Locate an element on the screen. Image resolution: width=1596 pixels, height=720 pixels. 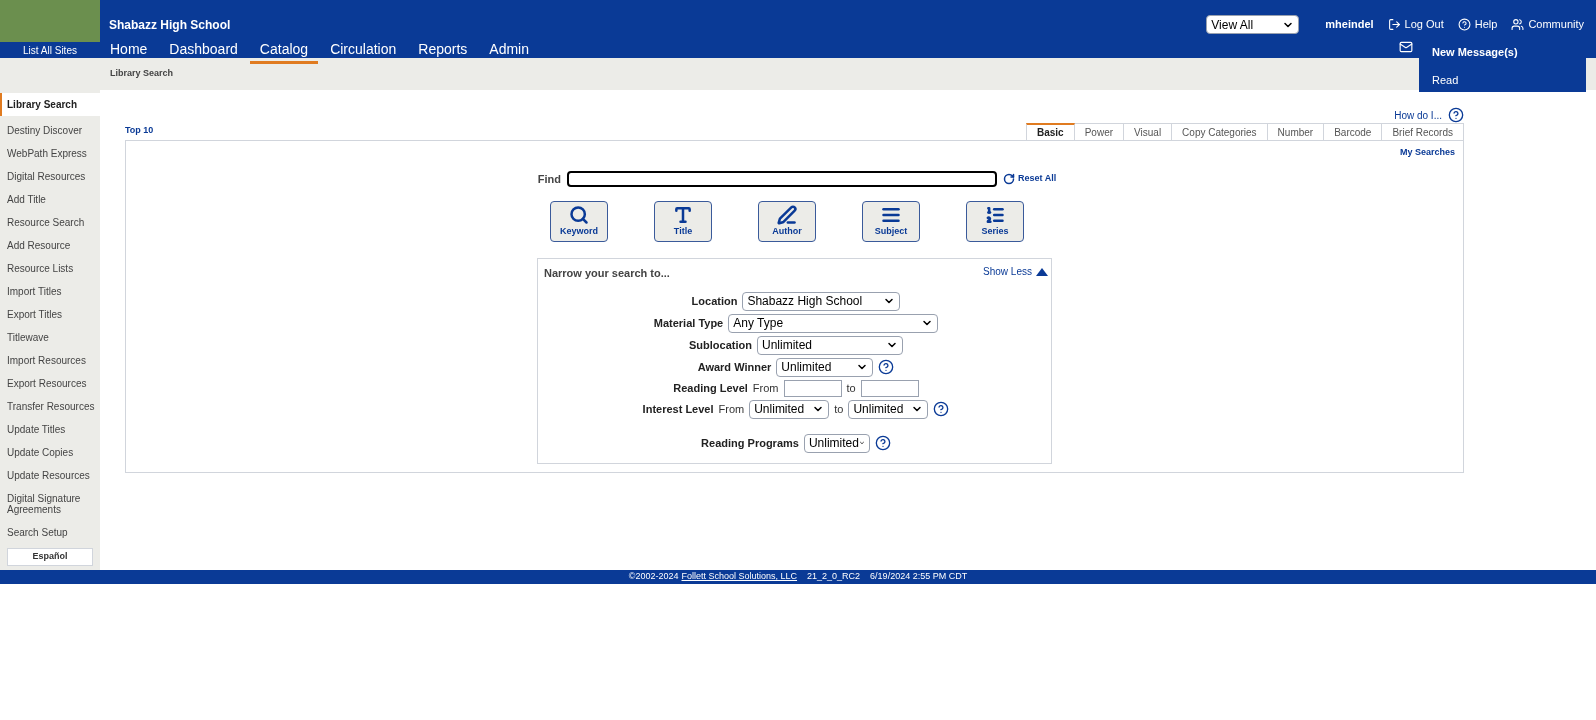
sidebar-item: Update Resources is located at coordinates (50, 475).